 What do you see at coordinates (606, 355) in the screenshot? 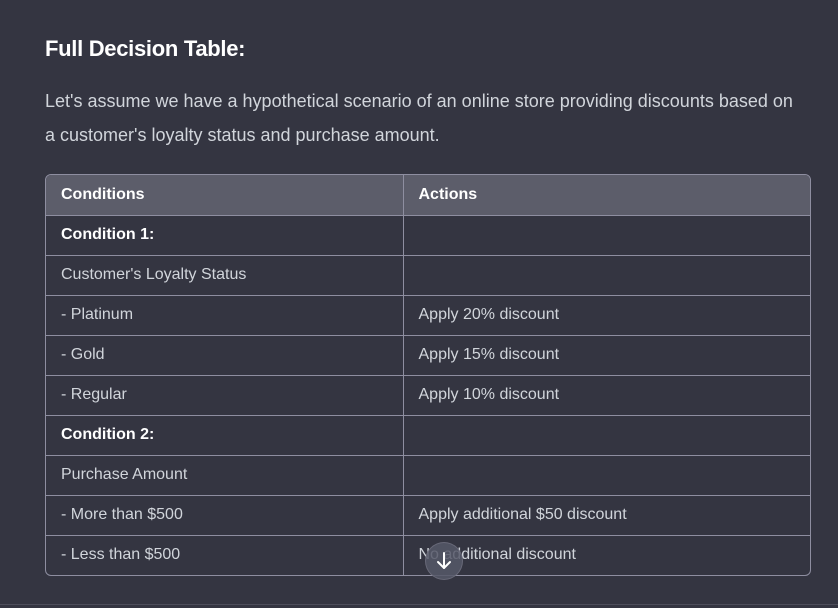
I see `action-cell: Apply 15% discount` at bounding box center [606, 355].